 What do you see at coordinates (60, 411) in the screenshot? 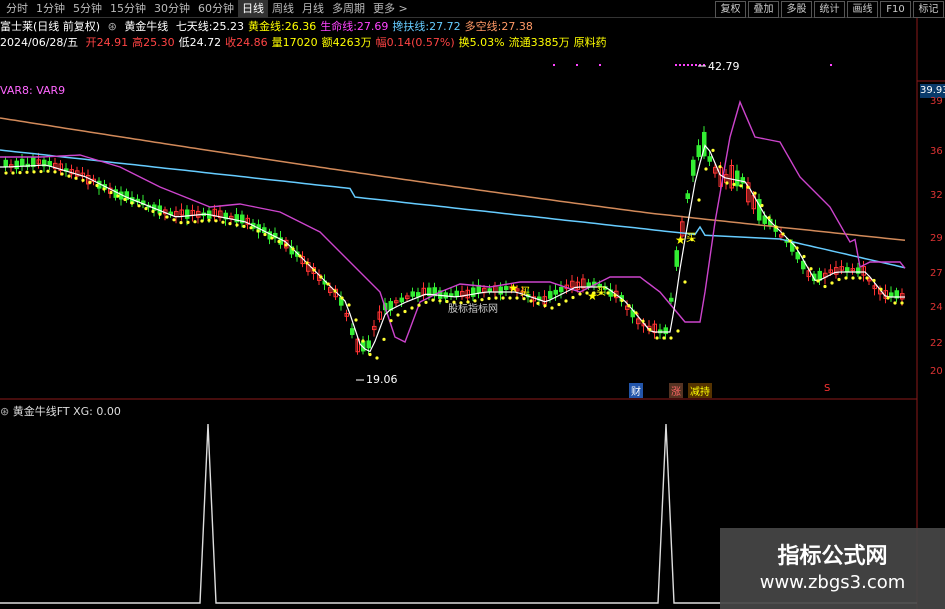
I see `subchart-label: ⊛ 黄金牛线FT XG: 0.00` at bounding box center [60, 411].